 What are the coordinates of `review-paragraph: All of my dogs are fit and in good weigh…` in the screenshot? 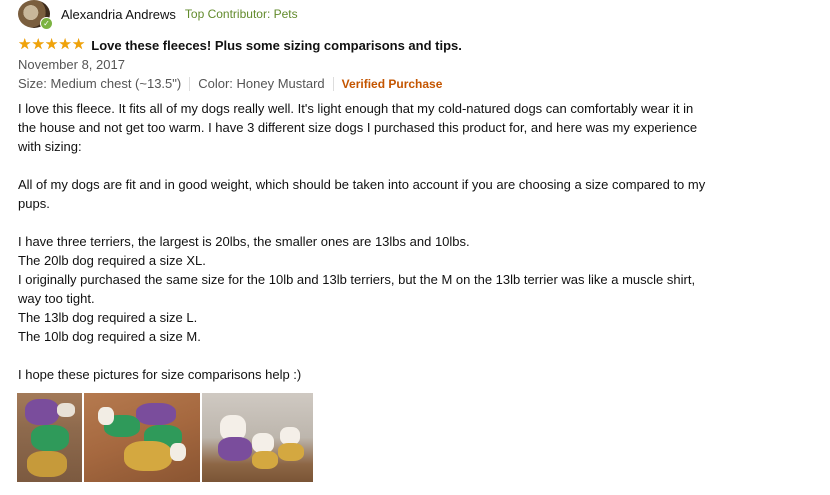 It's located at (362, 194).